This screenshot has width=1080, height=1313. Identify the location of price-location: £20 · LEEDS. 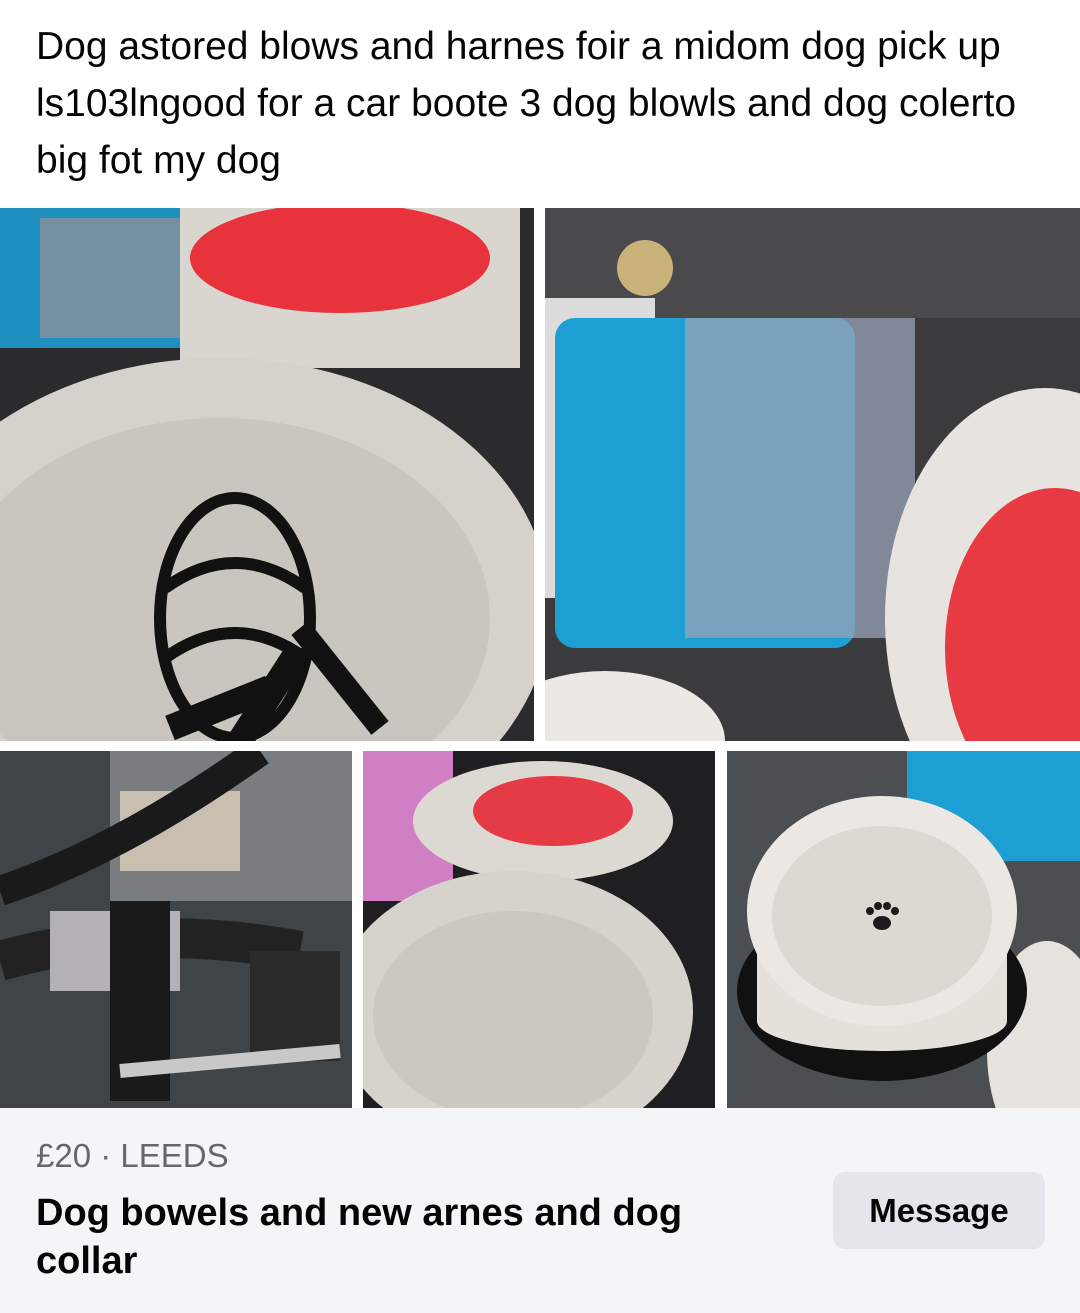
(132, 1156).